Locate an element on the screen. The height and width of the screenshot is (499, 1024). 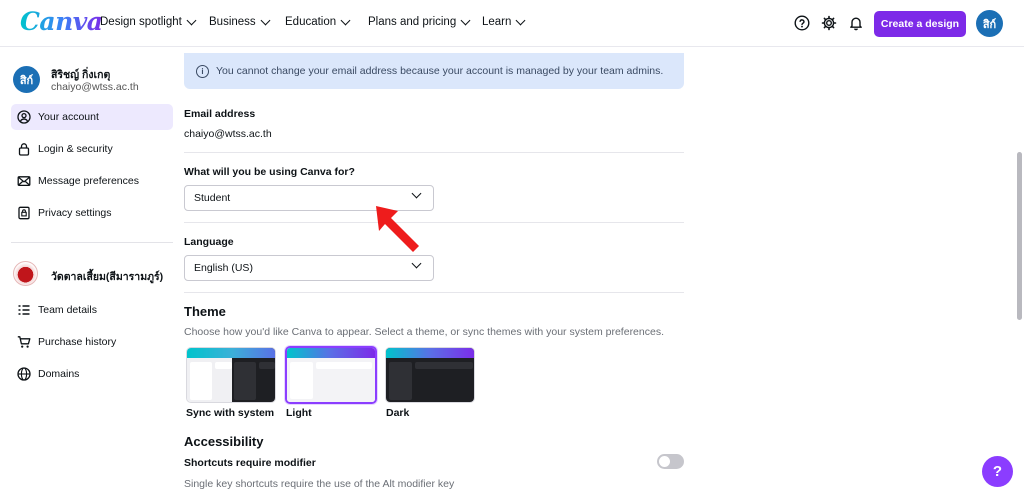
avatar: สิก์ is located at coordinates (26, 79).